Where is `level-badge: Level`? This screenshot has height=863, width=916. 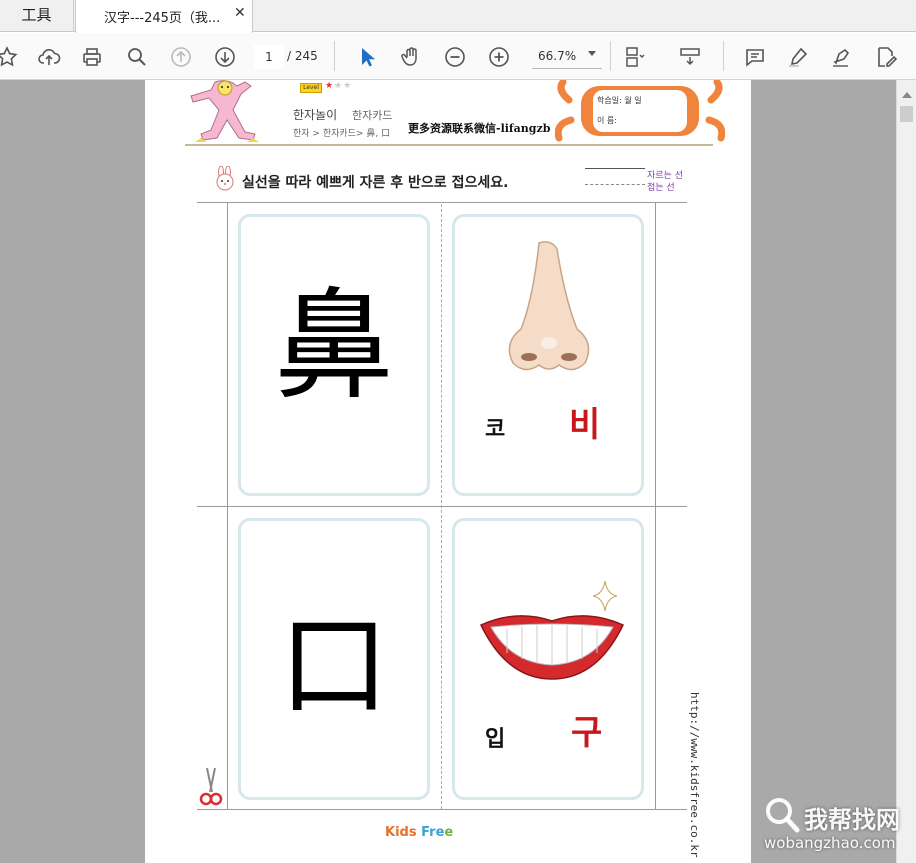 level-badge: Level is located at coordinates (311, 88).